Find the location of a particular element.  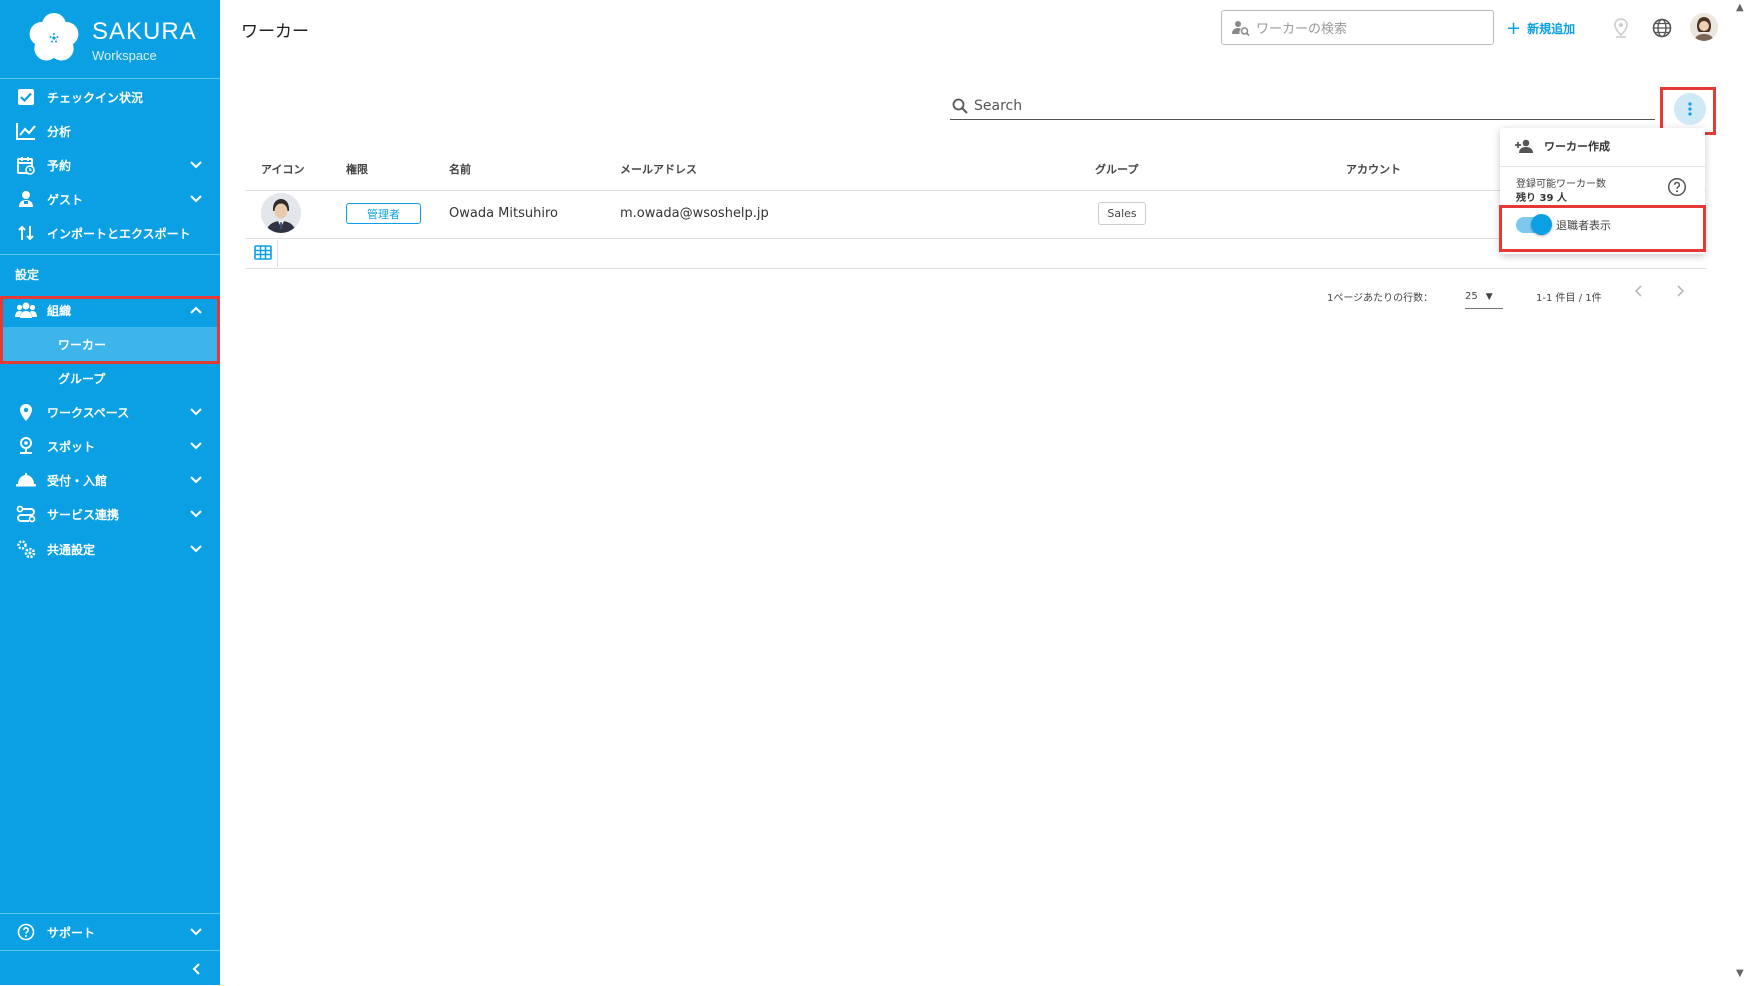

spot-pin-icon is located at coordinates (26, 446).